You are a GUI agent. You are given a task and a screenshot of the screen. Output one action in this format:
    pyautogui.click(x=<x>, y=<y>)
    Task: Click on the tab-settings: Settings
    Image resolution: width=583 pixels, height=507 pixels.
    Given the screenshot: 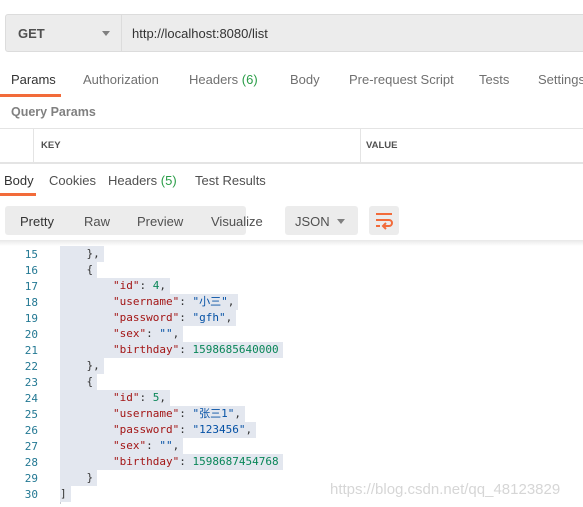 What is the action you would take?
    pyautogui.click(x=560, y=79)
    